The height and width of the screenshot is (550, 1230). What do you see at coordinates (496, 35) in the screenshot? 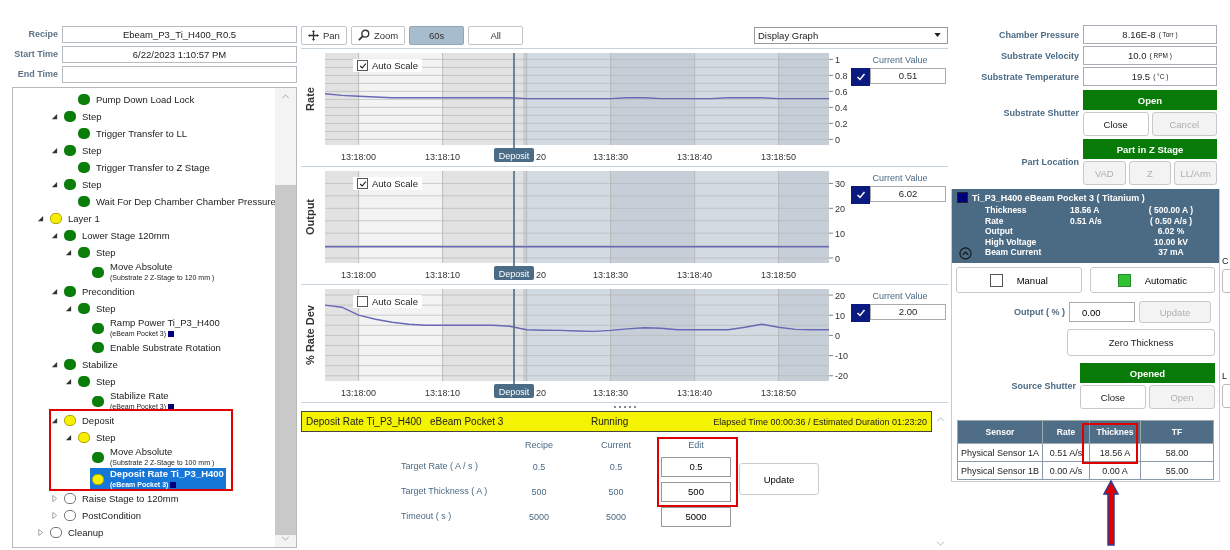
I see `toolbar-button: All` at bounding box center [496, 35].